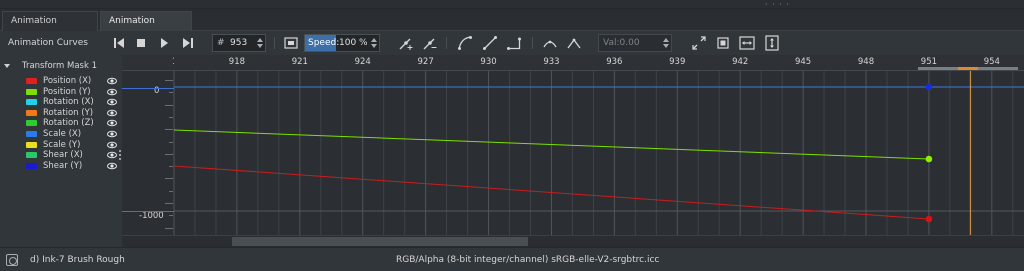  I want to click on zoom-fit-curves-button, so click(699, 43).